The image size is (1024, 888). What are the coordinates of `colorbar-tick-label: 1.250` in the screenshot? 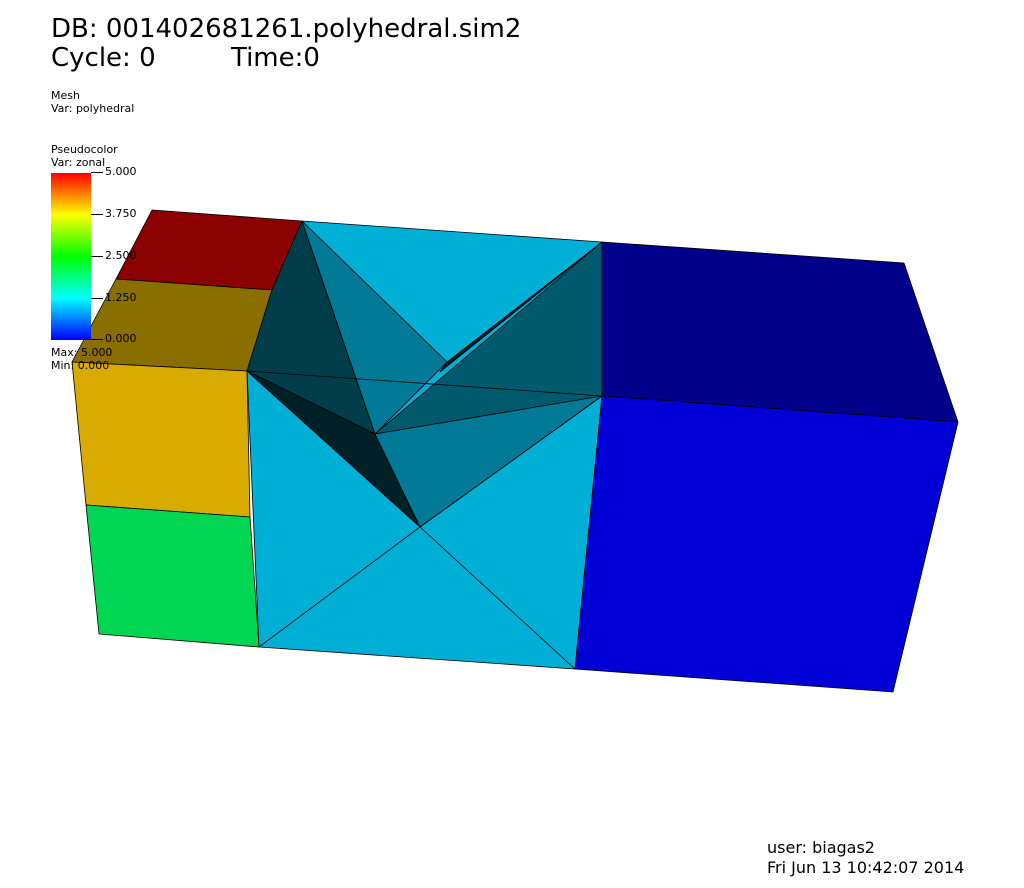 It's located at (114, 297).